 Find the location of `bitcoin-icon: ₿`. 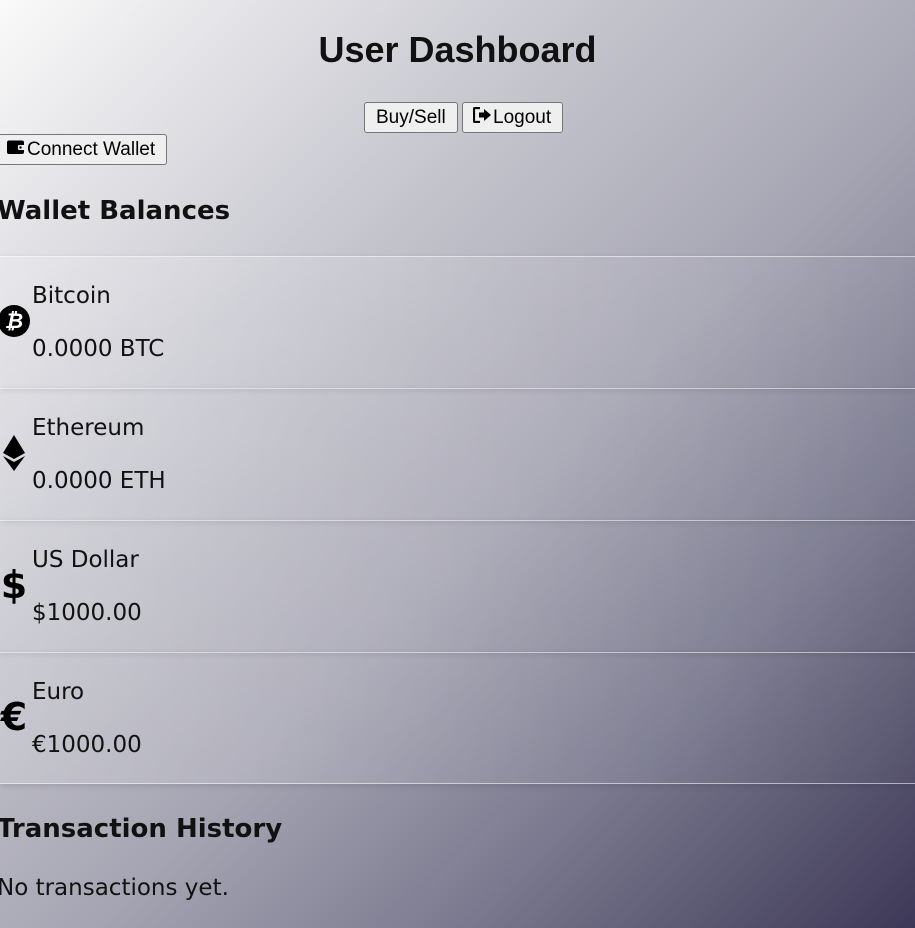

bitcoin-icon: ₿ is located at coordinates (15, 321).